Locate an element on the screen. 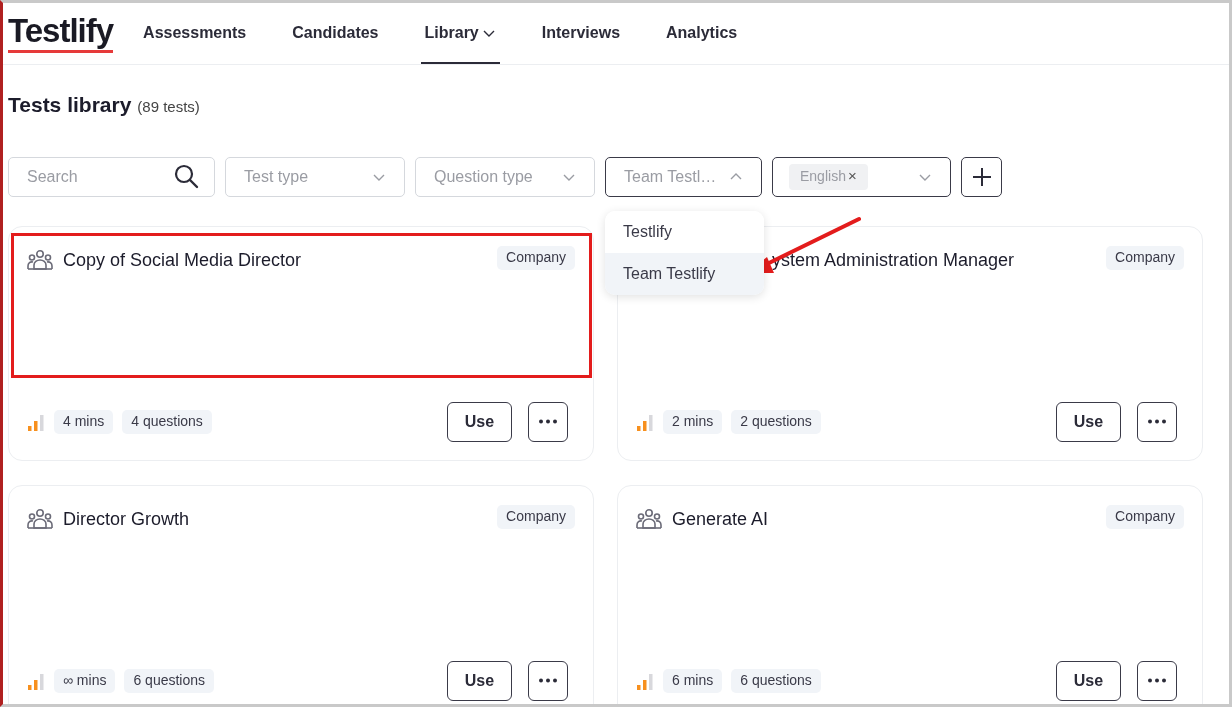 This screenshot has height=707, width=1232. page-title: Tests library is located at coordinates (70, 105).